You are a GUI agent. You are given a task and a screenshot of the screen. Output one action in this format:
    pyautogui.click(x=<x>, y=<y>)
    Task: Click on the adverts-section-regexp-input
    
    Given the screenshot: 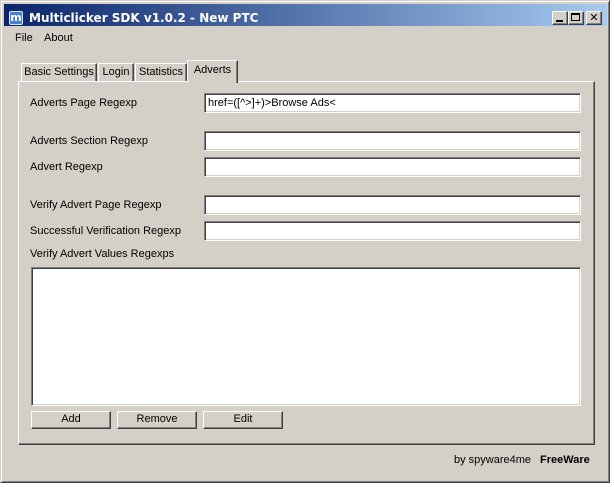 What is the action you would take?
    pyautogui.click(x=392, y=141)
    